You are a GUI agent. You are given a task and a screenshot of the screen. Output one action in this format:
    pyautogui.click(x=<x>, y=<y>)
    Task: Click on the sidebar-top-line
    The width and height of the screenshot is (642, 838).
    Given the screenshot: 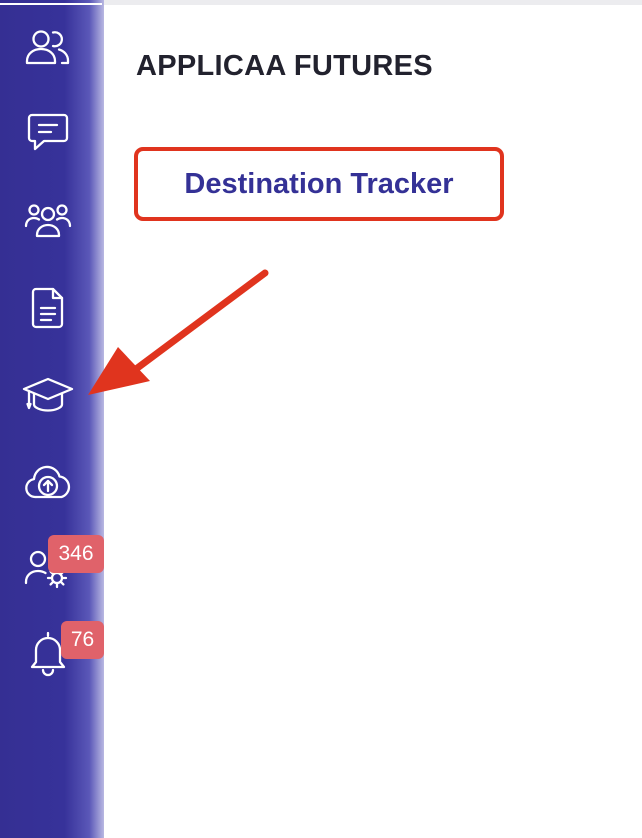 What is the action you would take?
    pyautogui.click(x=51, y=4)
    